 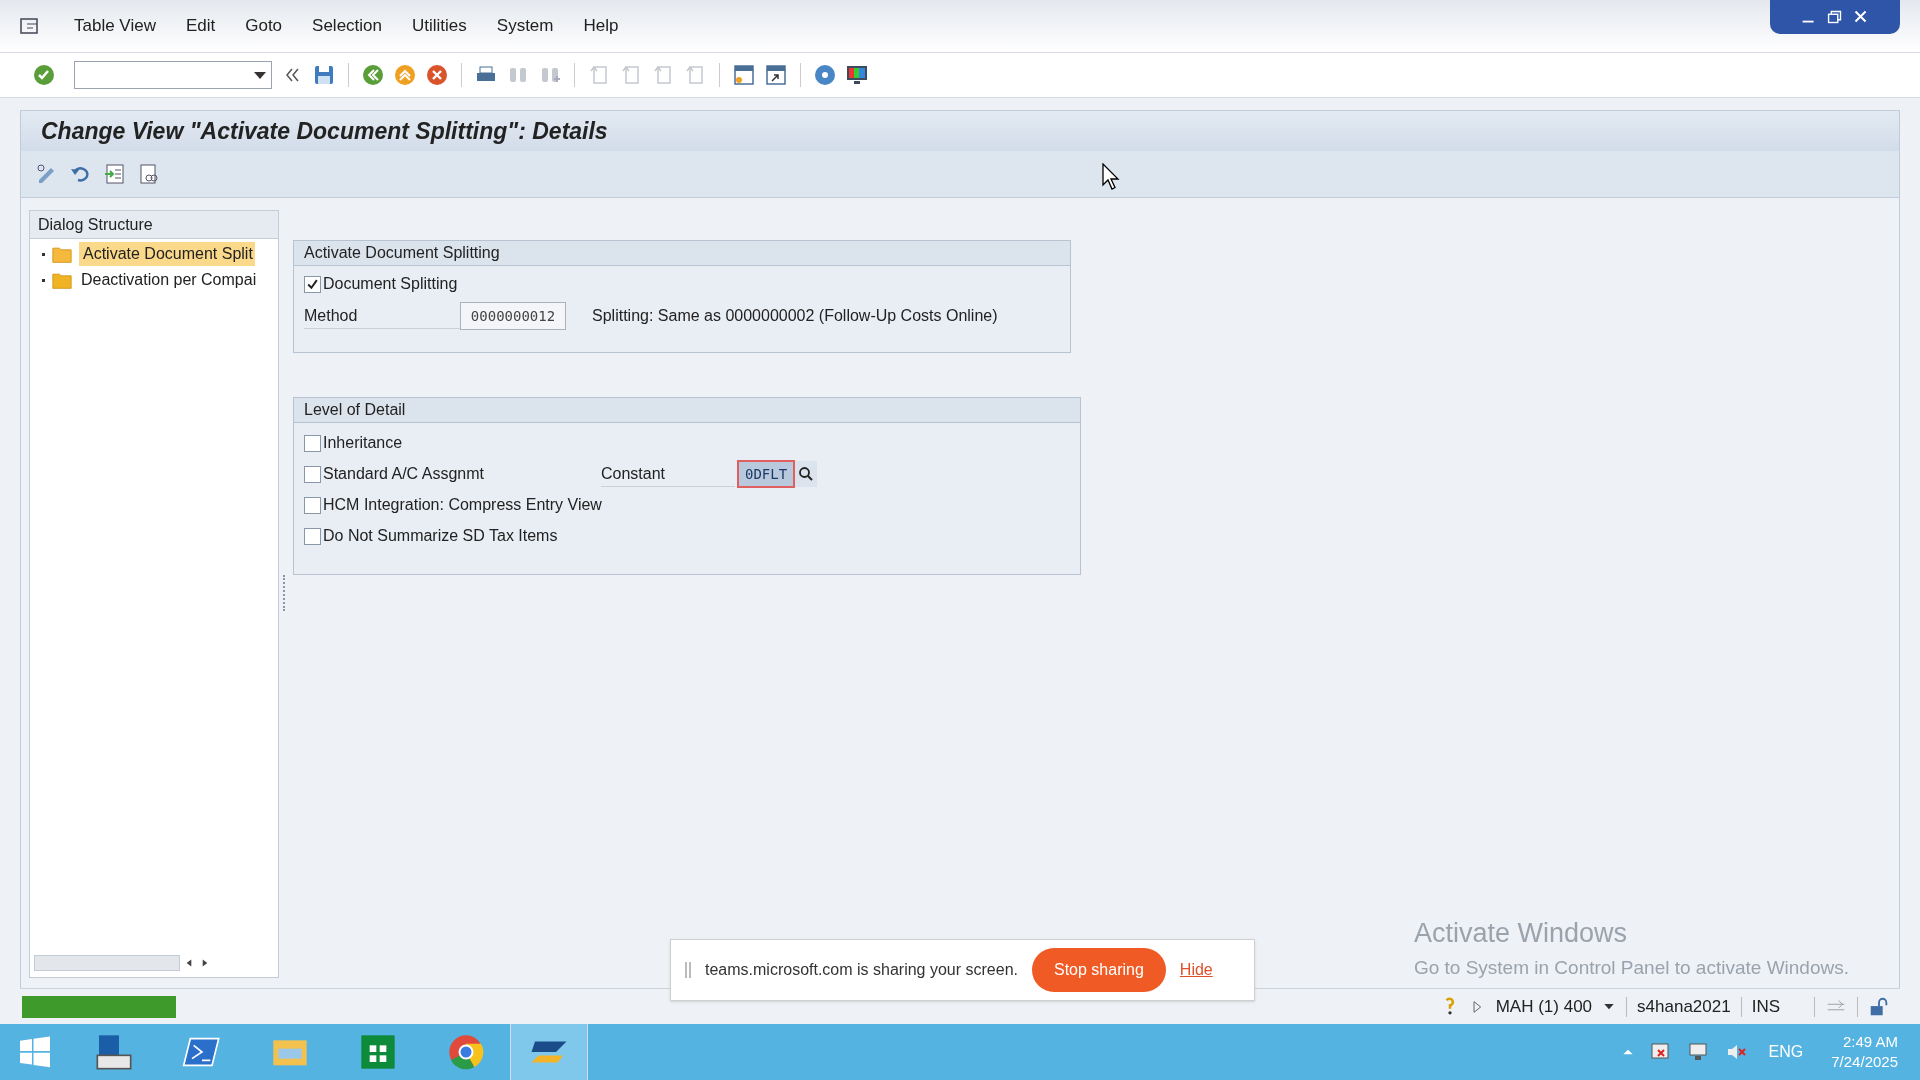 What do you see at coordinates (260, 75) in the screenshot?
I see `dropdown-icon` at bounding box center [260, 75].